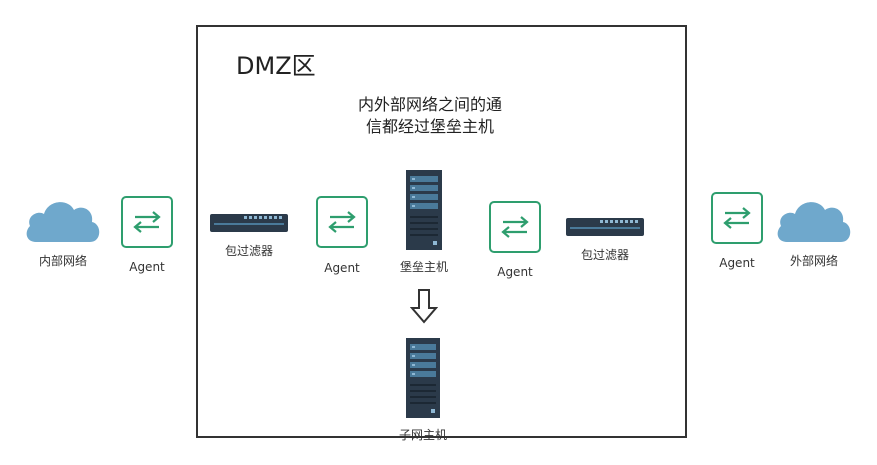  I want to click on agent-left-icon, so click(147, 222).